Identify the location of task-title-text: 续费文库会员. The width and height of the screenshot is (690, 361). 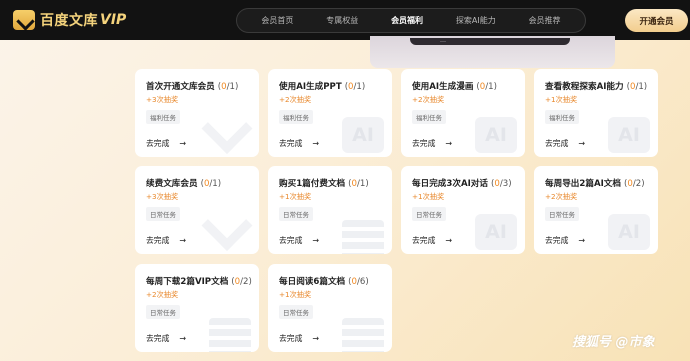
(172, 184).